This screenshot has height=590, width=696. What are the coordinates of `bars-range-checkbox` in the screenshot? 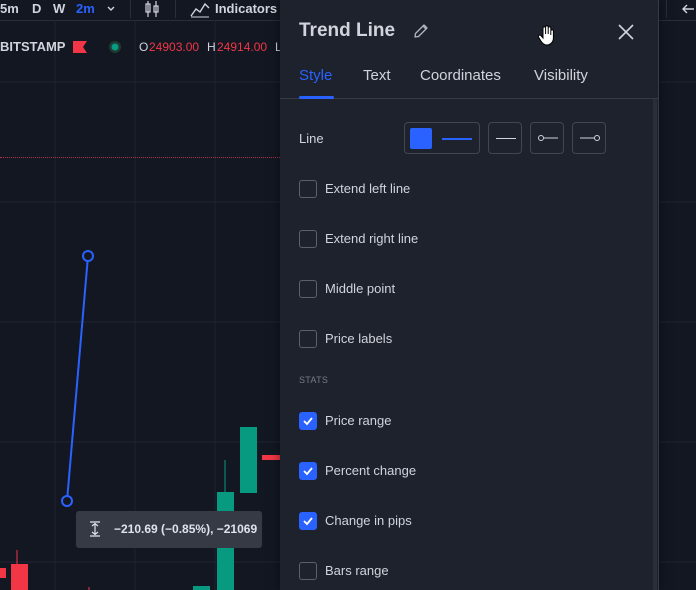 It's located at (308, 571).